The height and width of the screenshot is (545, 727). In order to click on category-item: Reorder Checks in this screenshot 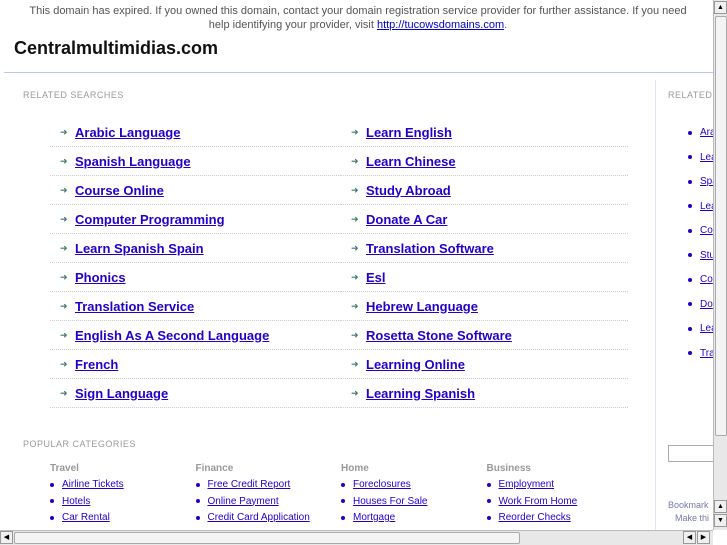, I will do `click(528, 517)`.